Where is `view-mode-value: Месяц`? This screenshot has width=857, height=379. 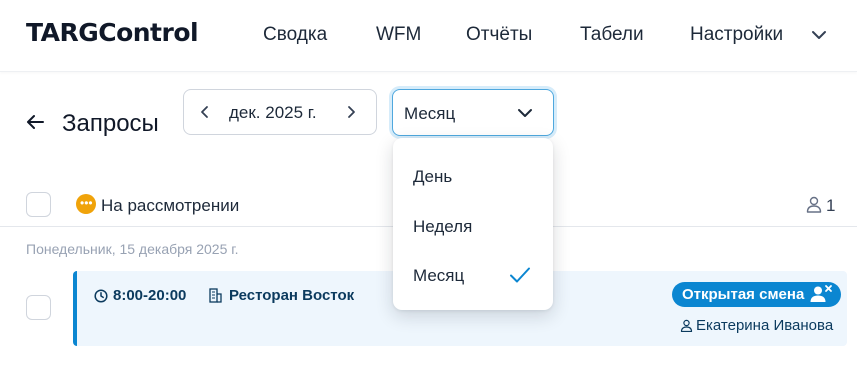 view-mode-value: Месяц is located at coordinates (430, 113).